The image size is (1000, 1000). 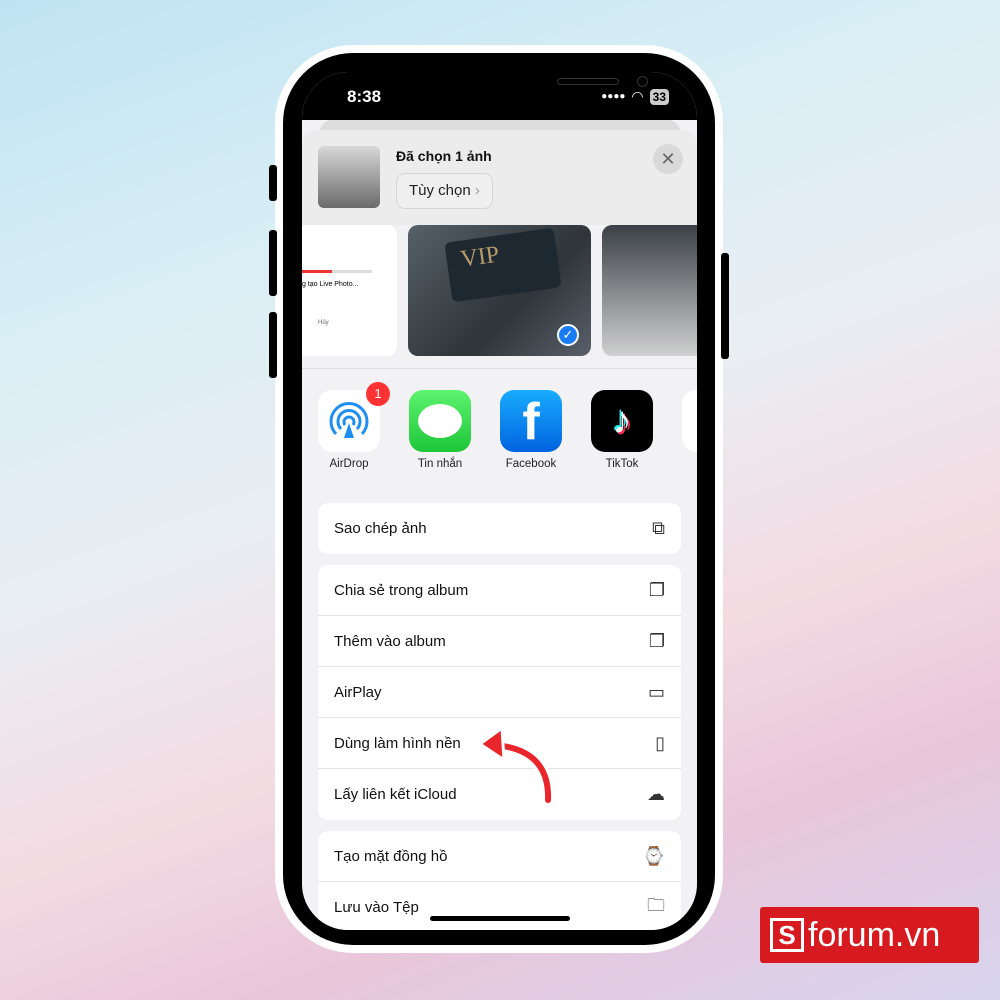 What do you see at coordinates (787, 935) in the screenshot?
I see `logo-mark: S` at bounding box center [787, 935].